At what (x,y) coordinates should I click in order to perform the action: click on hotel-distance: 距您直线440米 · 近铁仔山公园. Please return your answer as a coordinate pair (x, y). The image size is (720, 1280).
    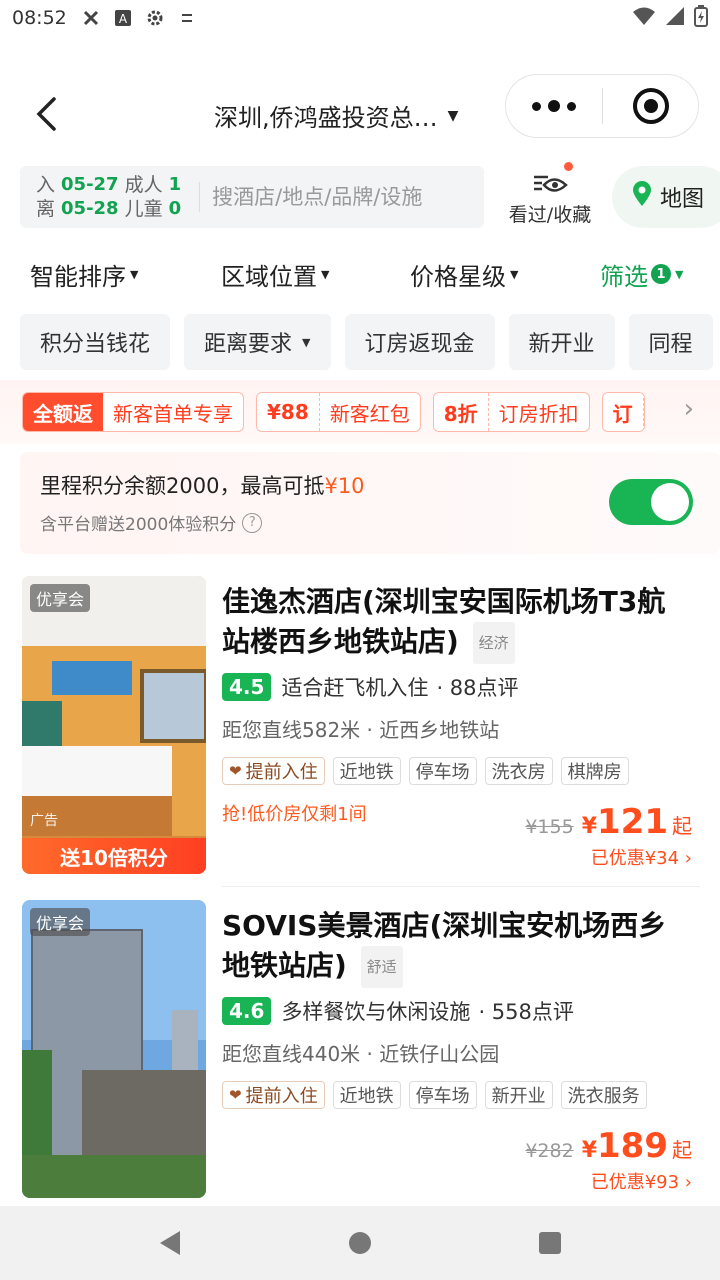
    Looking at the image, I should click on (361, 1054).